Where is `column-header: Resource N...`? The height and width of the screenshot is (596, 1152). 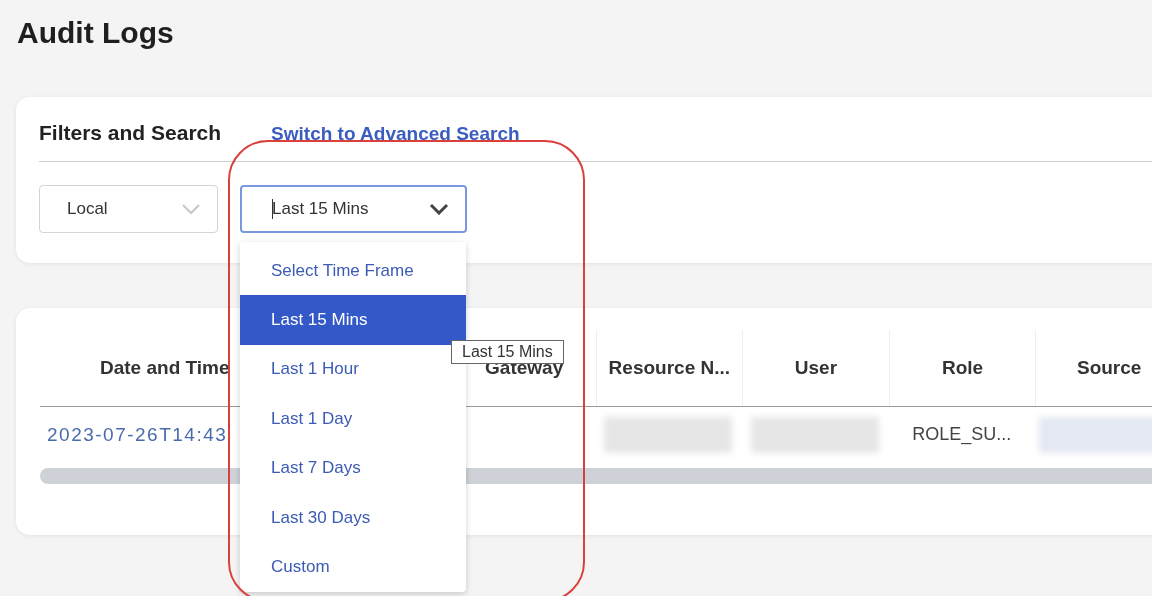
column-header: Resource N... is located at coordinates (669, 368).